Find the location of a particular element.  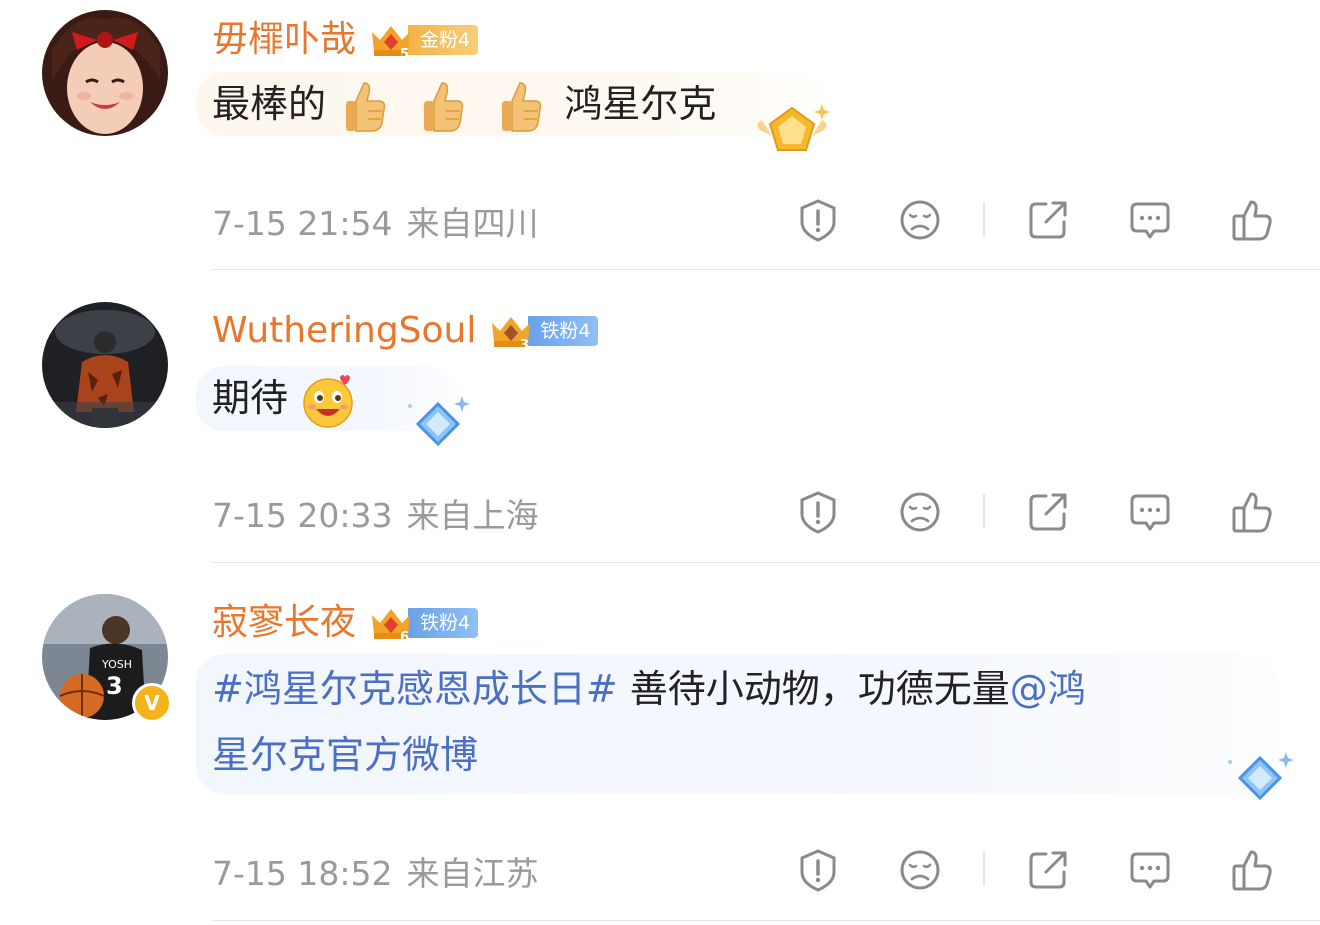

comment-header: WutheringSoul 3 铁粉4 is located at coordinates (405, 331).